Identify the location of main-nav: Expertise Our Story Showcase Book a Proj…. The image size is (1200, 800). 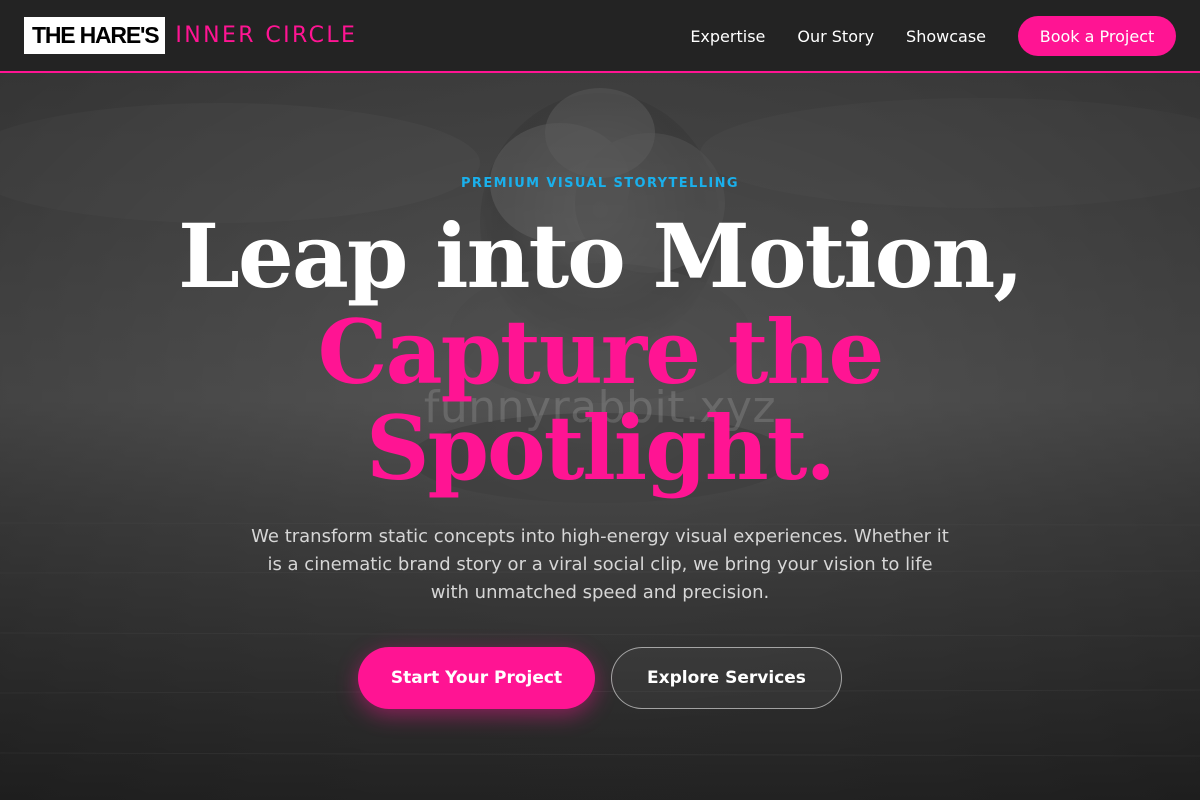
(933, 36).